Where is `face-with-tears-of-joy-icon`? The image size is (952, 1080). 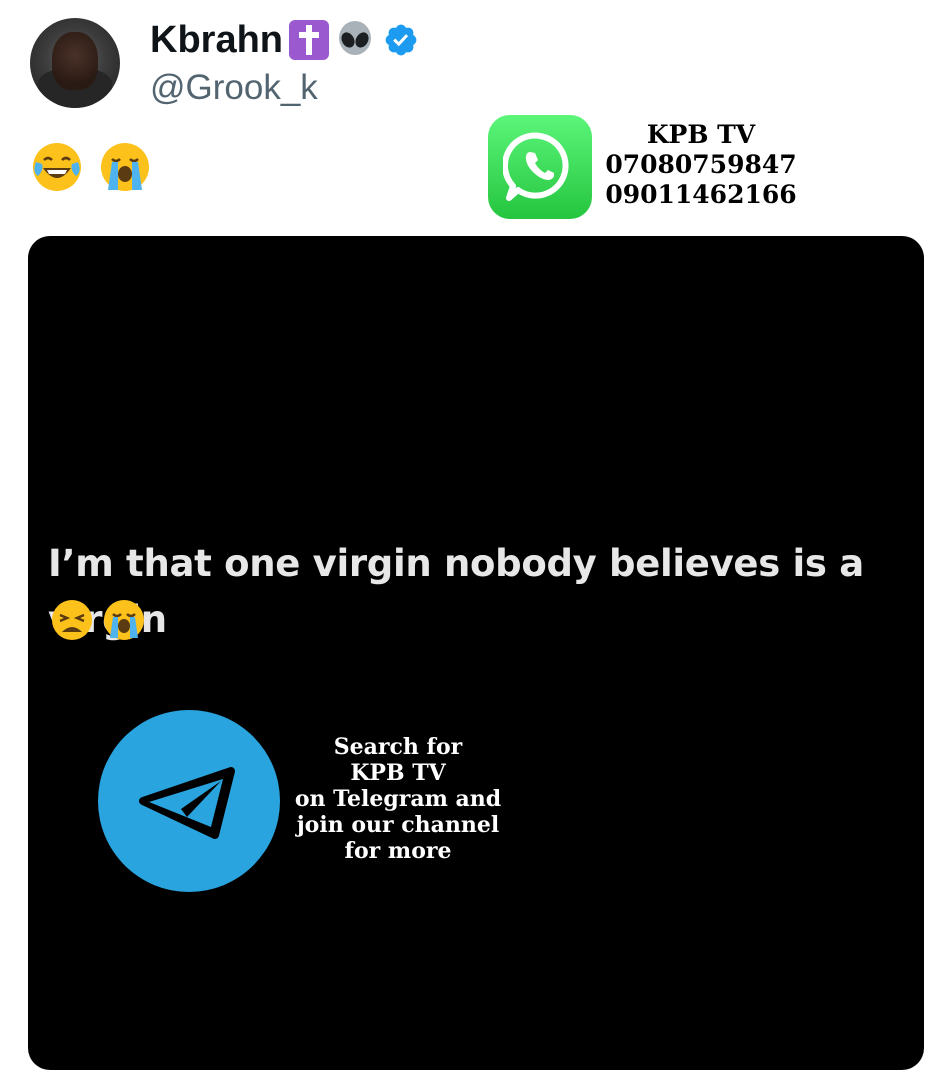
face-with-tears-of-joy-icon is located at coordinates (57, 167).